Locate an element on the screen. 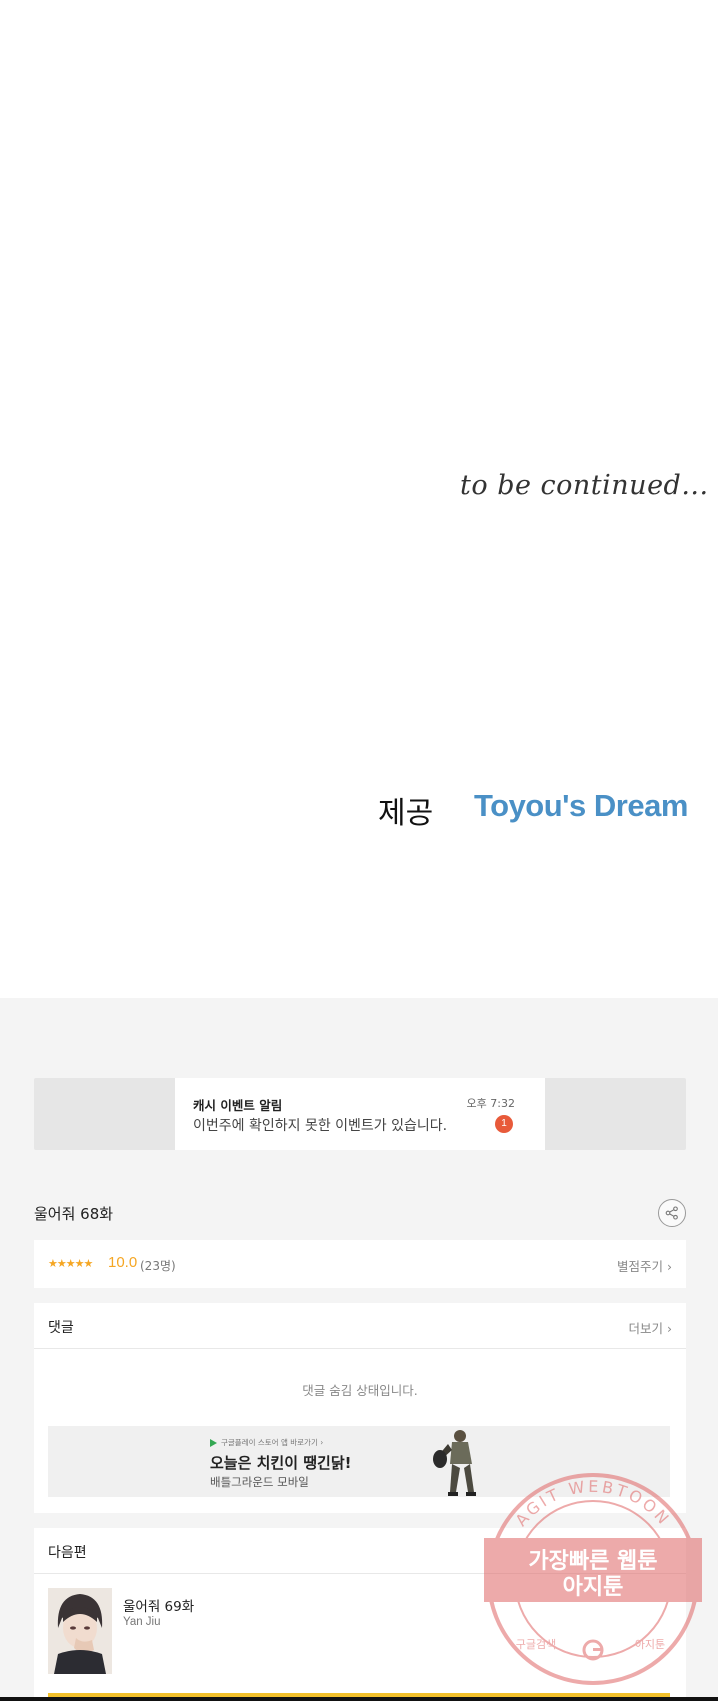 The width and height of the screenshot is (718, 1701). rating-score: 10.0 is located at coordinates (123, 1262).